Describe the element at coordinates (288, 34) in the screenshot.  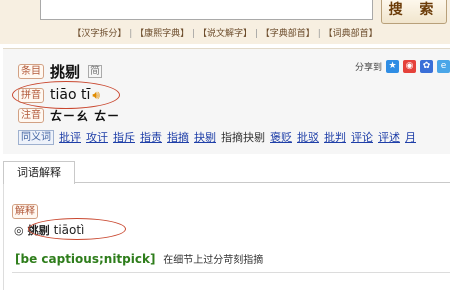
I see `link-zidian-bushou: 【字典部首】` at that location.